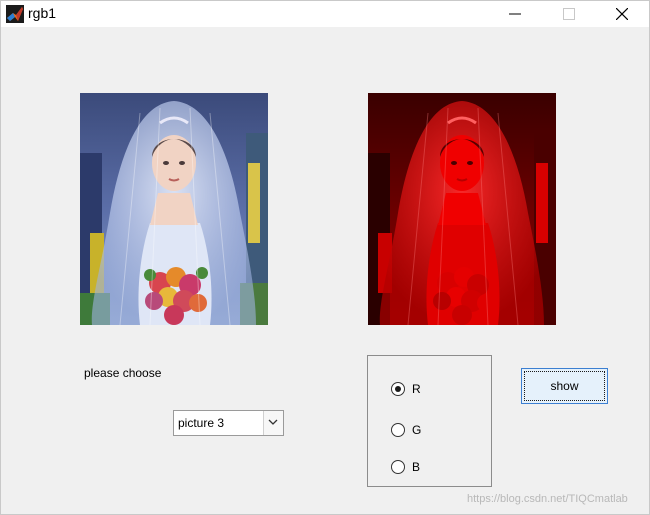 This screenshot has width=650, height=515. What do you see at coordinates (398, 430) in the screenshot?
I see `radio-button-g` at bounding box center [398, 430].